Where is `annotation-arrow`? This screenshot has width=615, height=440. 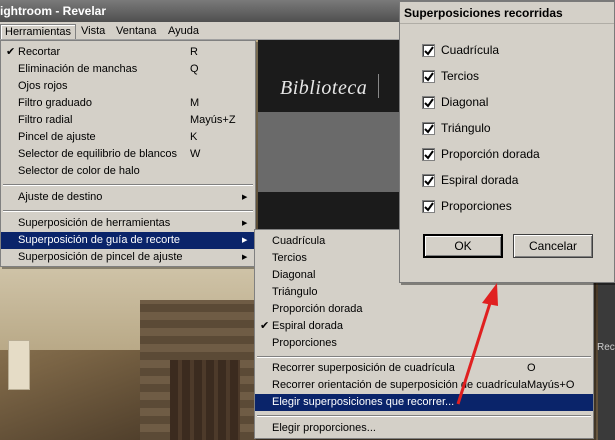 annotation-arrow is located at coordinates (477, 344).